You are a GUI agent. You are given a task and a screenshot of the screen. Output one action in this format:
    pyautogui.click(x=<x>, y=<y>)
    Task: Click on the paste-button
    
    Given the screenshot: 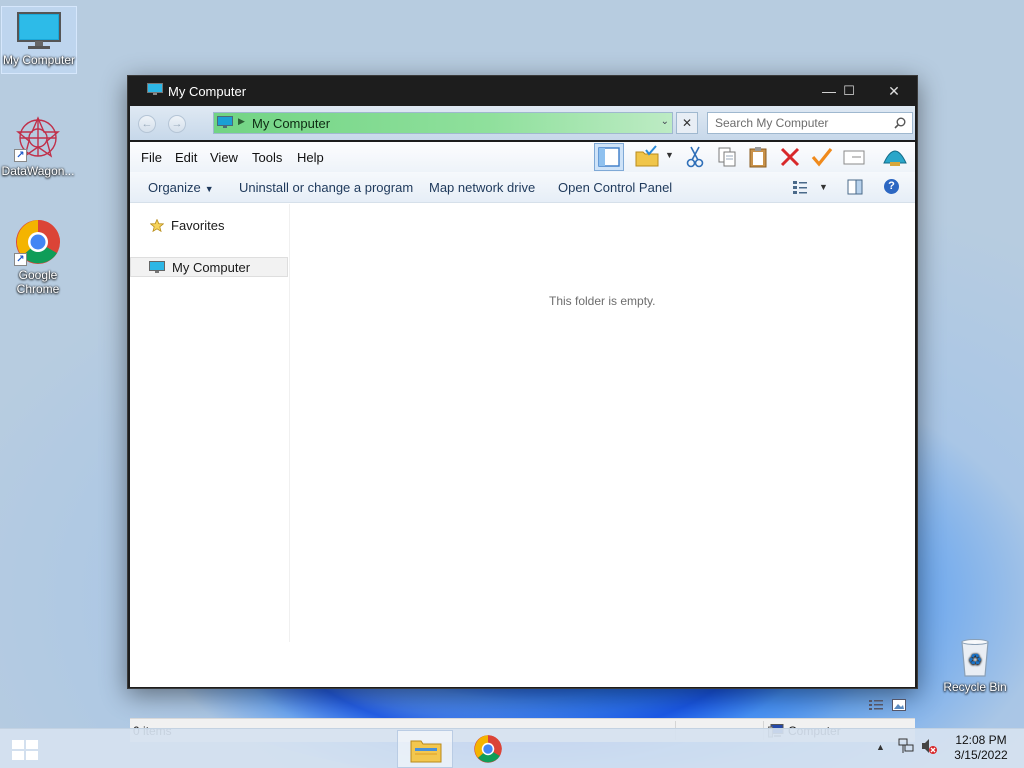 What is the action you would take?
    pyautogui.click(x=758, y=157)
    